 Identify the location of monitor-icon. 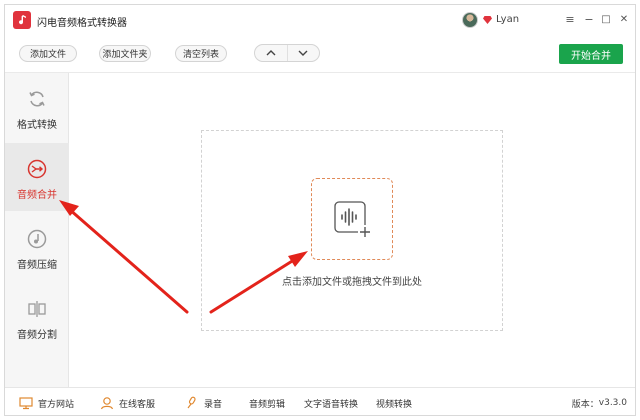
(26, 403).